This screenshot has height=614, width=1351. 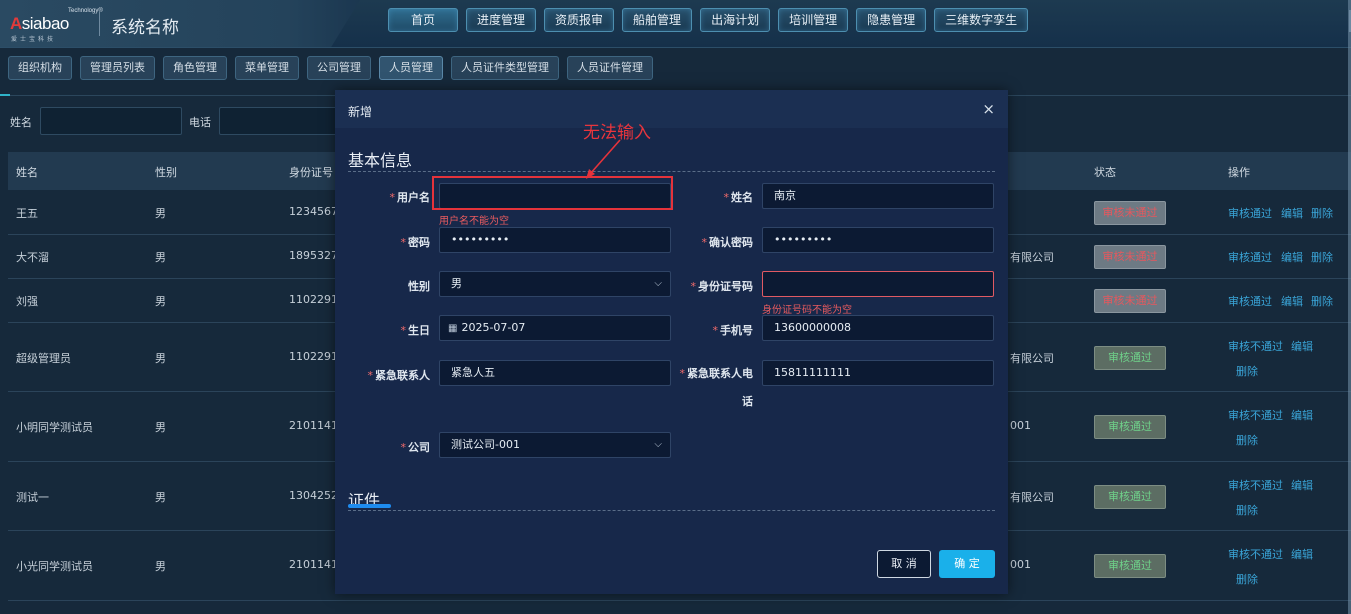 I want to click on gender-label: 性别, so click(x=419, y=286).